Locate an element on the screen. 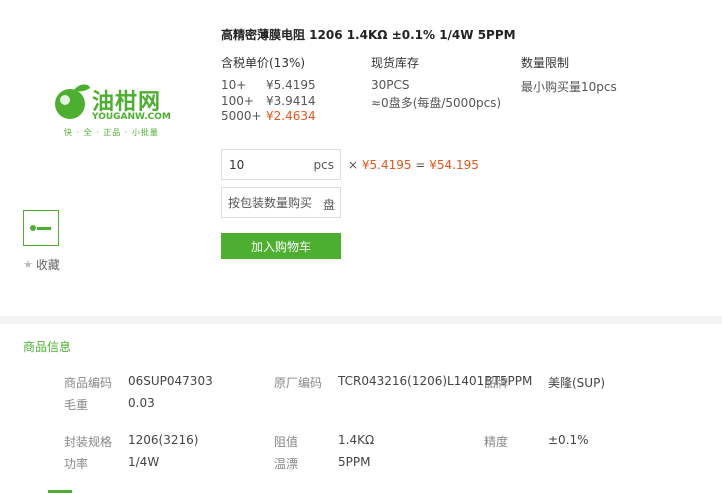 This screenshot has width=722, height=493. calc-unit-price: ¥5.4195 is located at coordinates (386, 165).